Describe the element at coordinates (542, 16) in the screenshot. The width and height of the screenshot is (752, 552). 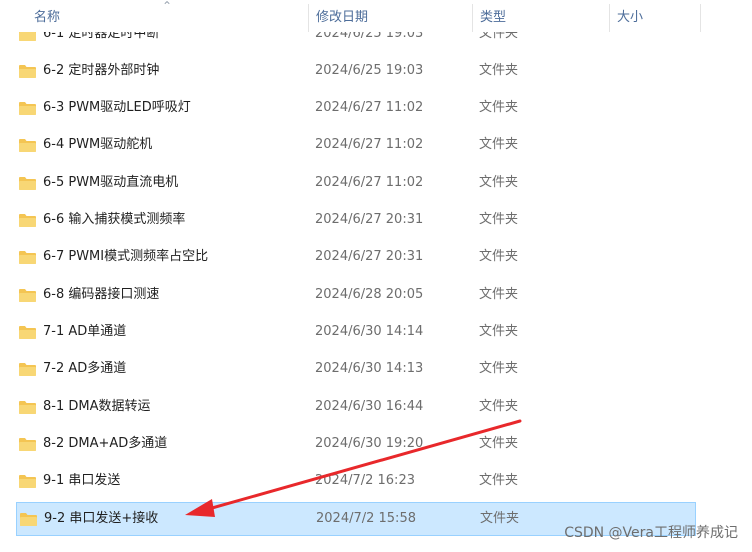
I see `column-header-type: 类型` at that location.